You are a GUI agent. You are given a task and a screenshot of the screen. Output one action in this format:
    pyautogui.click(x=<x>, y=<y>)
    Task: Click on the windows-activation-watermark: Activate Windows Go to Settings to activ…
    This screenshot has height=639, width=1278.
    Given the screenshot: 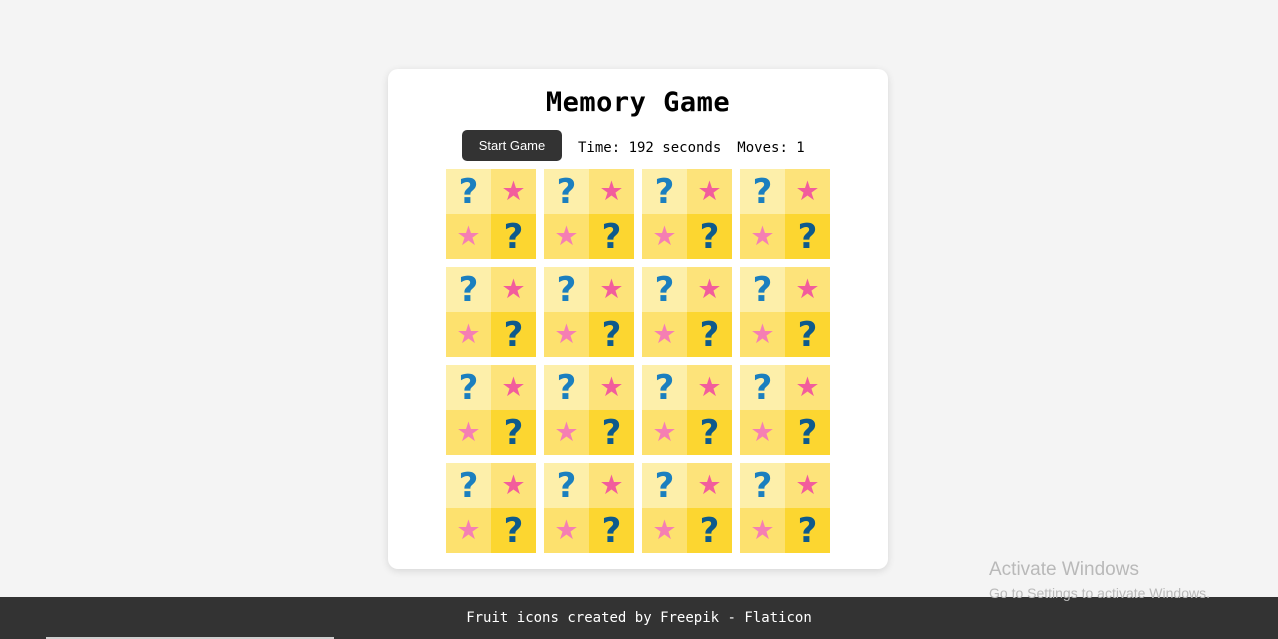 What is the action you would take?
    pyautogui.click(x=1099, y=580)
    